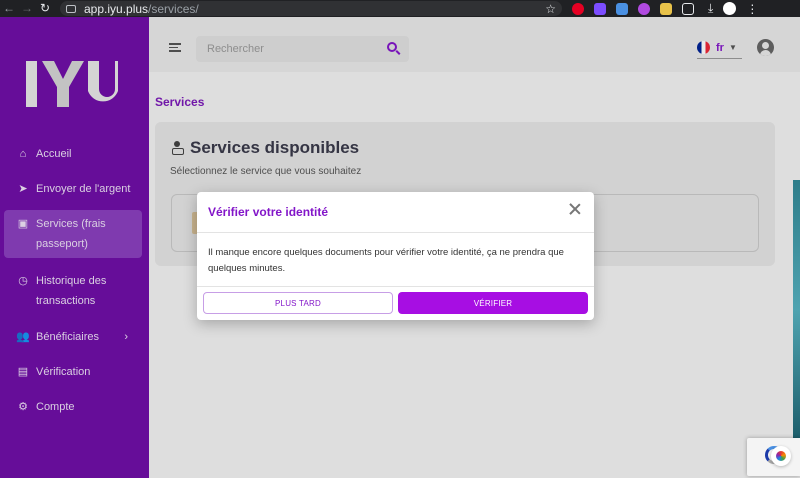 This screenshot has height=478, width=800. Describe the element at coordinates (688, 8) in the screenshot. I see `extensions-puzzle-icon` at that location.